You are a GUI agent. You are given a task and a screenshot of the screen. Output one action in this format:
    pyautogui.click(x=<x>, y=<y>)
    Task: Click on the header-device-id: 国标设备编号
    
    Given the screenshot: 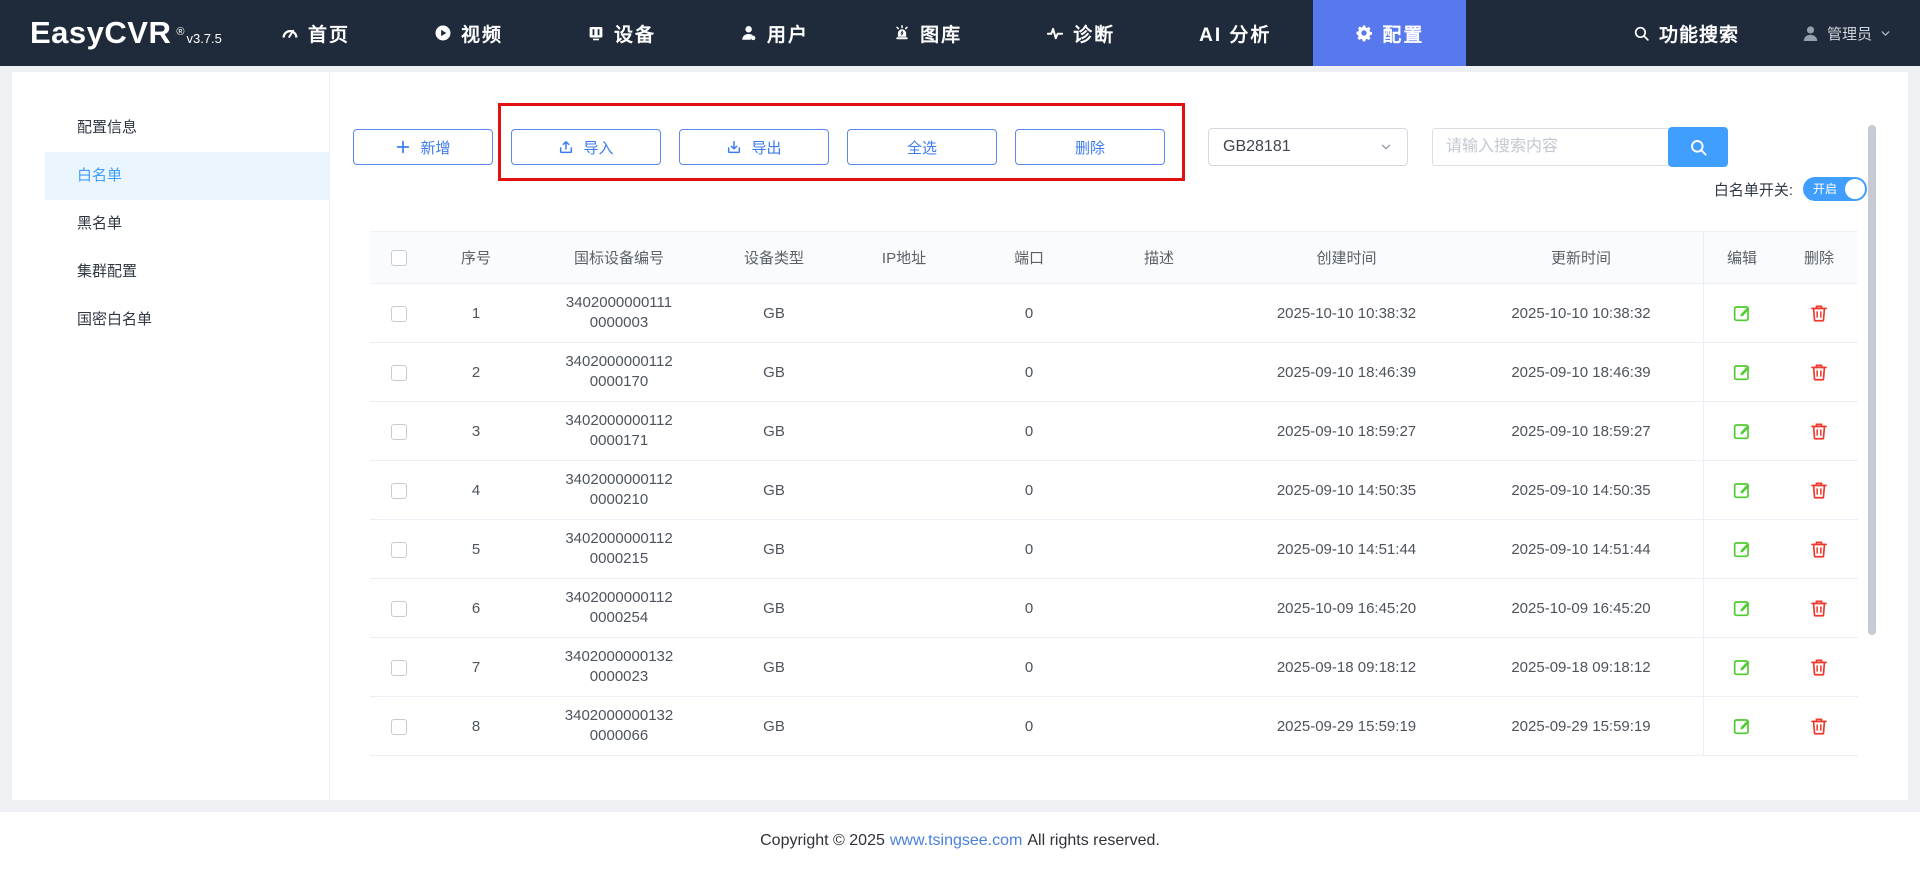 What is the action you would take?
    pyautogui.click(x=618, y=258)
    